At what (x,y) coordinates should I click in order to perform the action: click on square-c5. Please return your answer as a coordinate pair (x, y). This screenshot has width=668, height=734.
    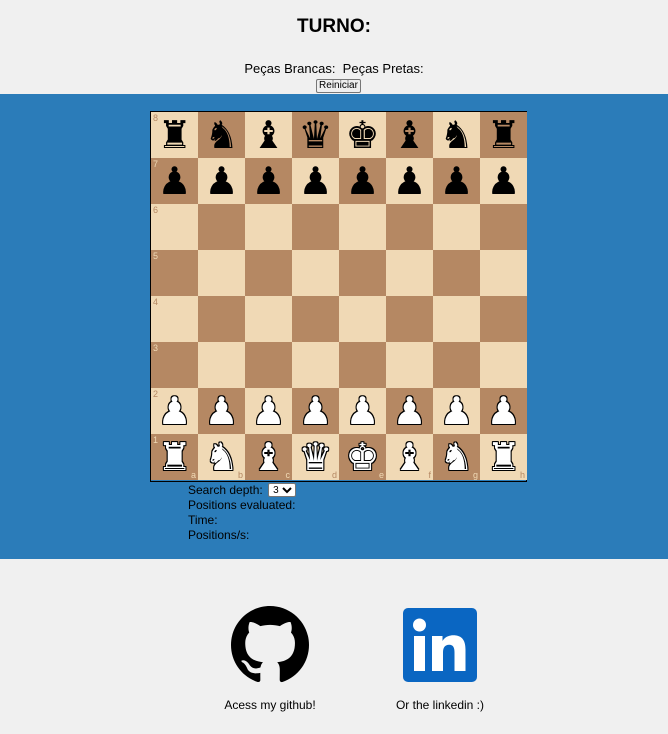
    Looking at the image, I should click on (268, 273).